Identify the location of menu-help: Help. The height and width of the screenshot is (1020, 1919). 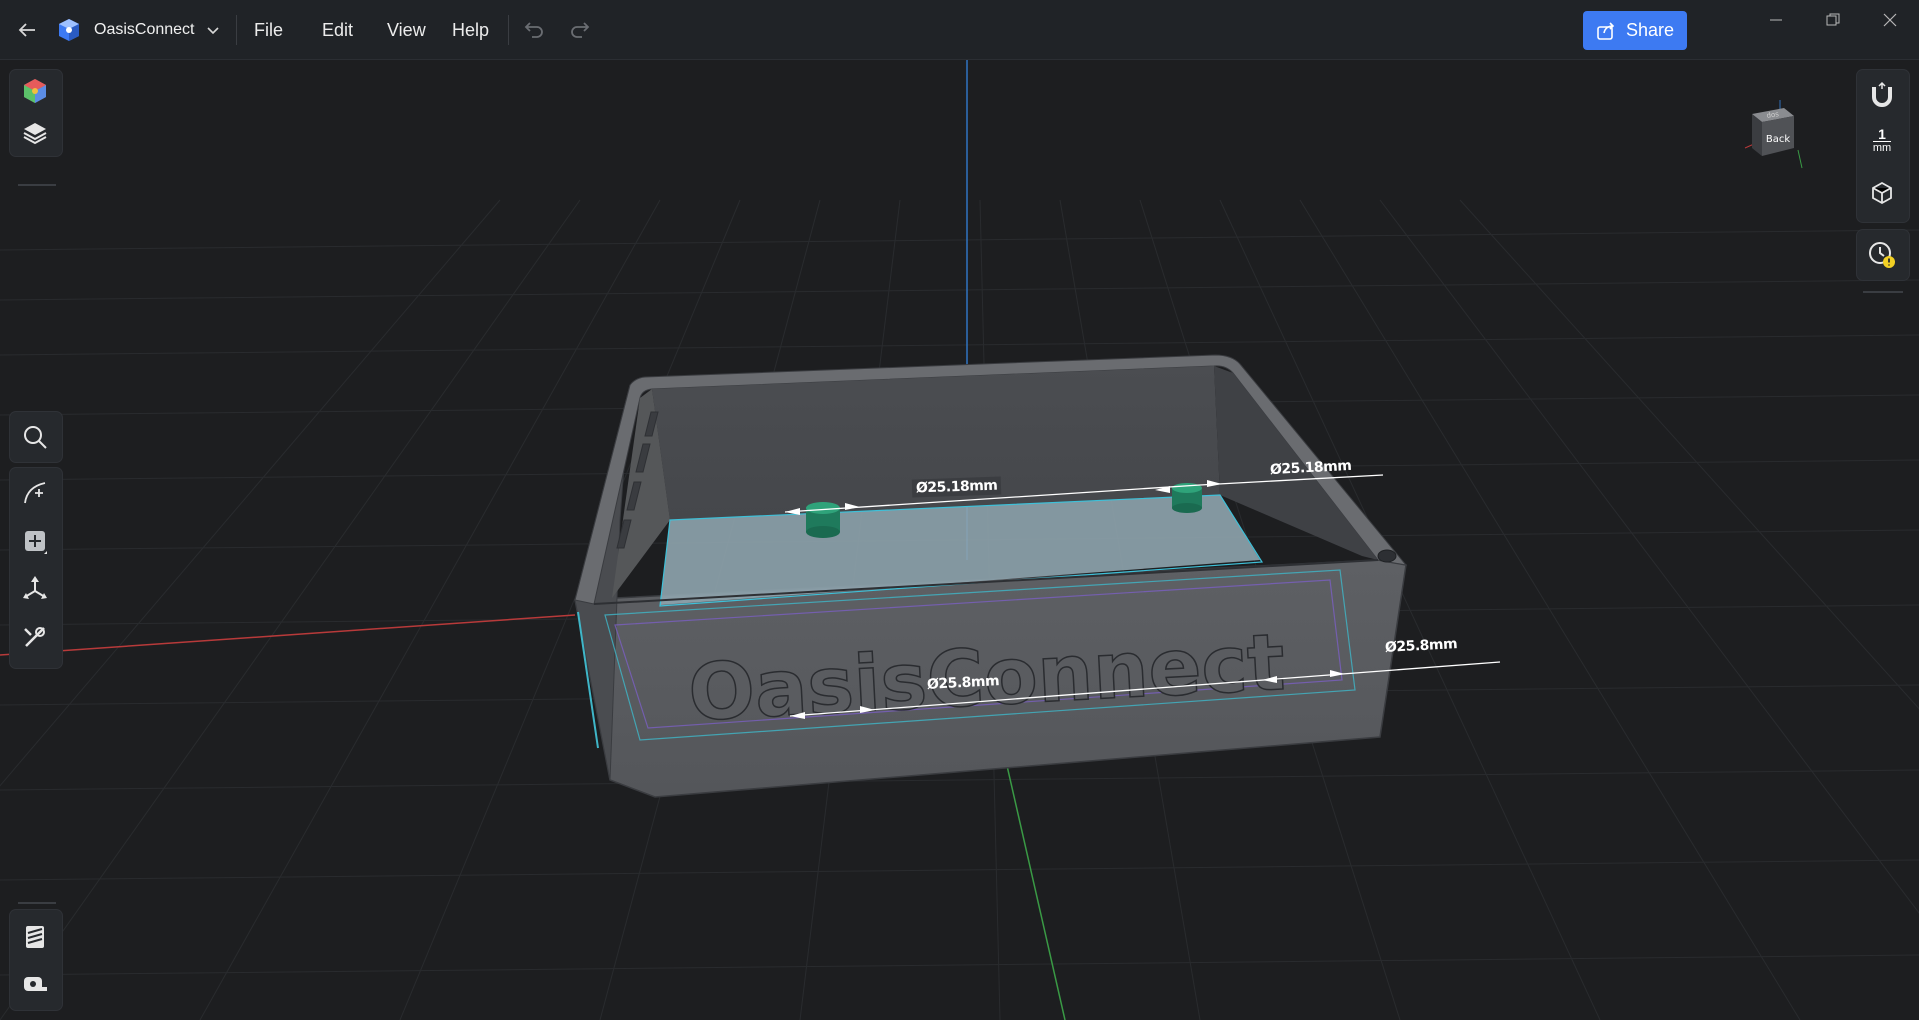
(470, 30).